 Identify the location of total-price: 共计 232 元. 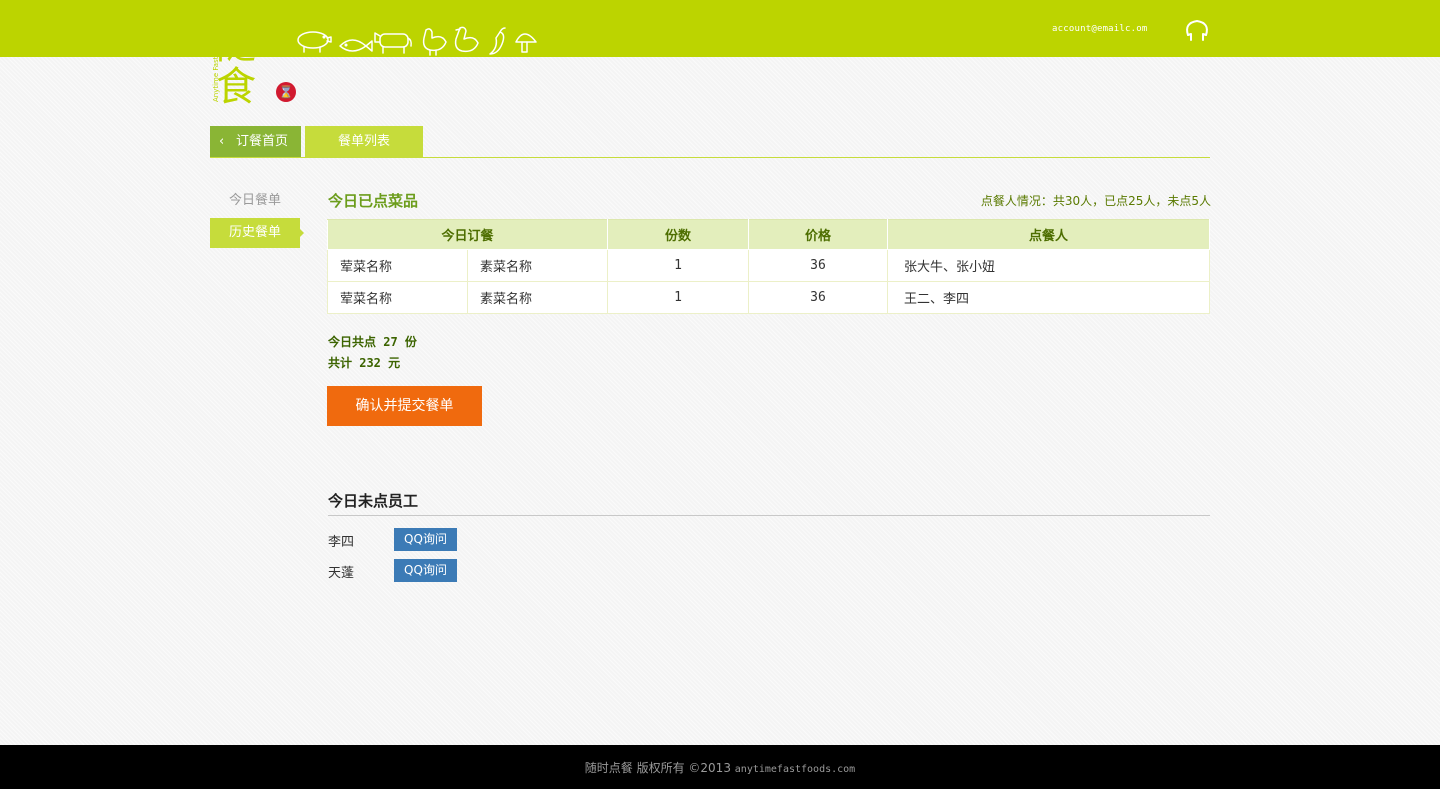
(364, 363).